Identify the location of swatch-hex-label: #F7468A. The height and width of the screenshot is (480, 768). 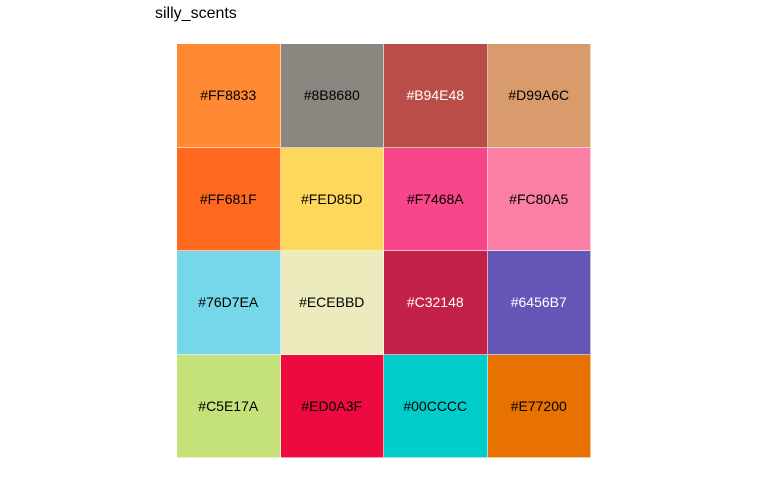
(435, 198).